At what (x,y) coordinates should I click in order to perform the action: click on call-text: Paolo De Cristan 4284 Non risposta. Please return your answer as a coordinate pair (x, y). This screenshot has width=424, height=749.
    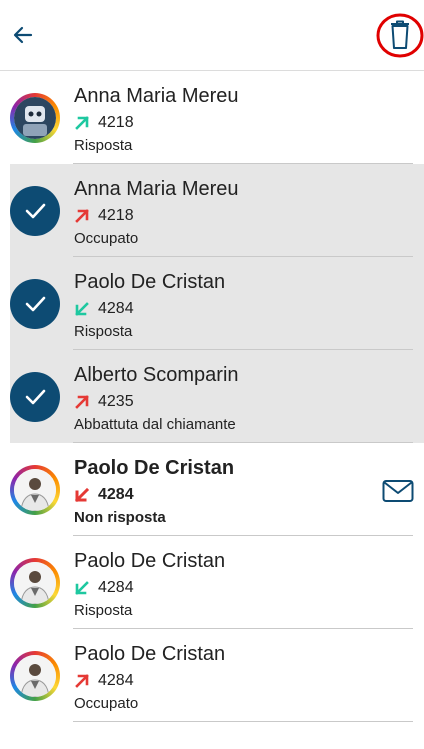
    Looking at the image, I should click on (243, 491).